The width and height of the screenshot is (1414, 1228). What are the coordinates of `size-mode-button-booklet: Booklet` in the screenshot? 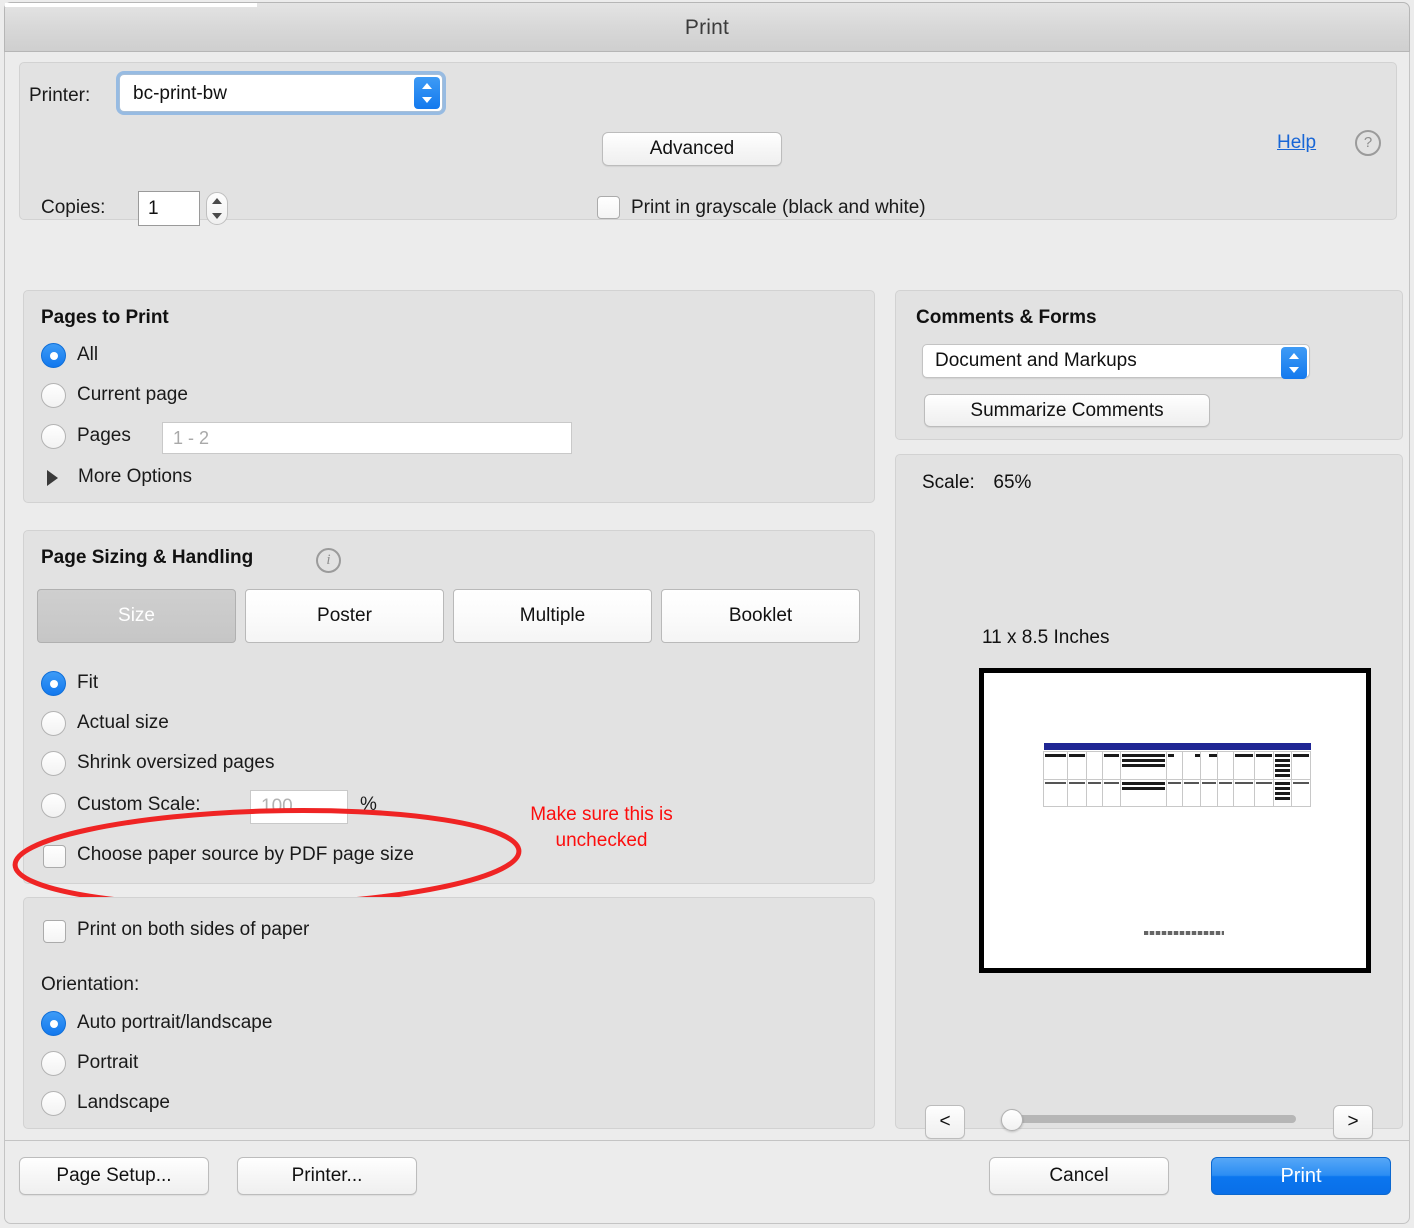 It's located at (760, 616).